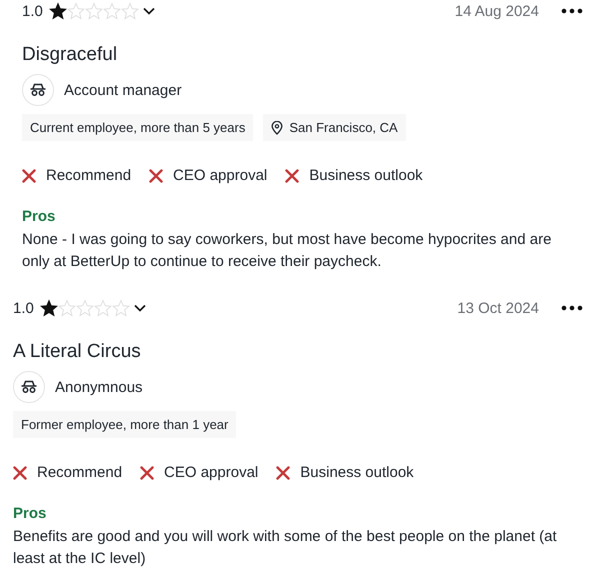  Describe the element at coordinates (496, 11) in the screenshot. I see `review-date: 14 Aug 2024` at that location.